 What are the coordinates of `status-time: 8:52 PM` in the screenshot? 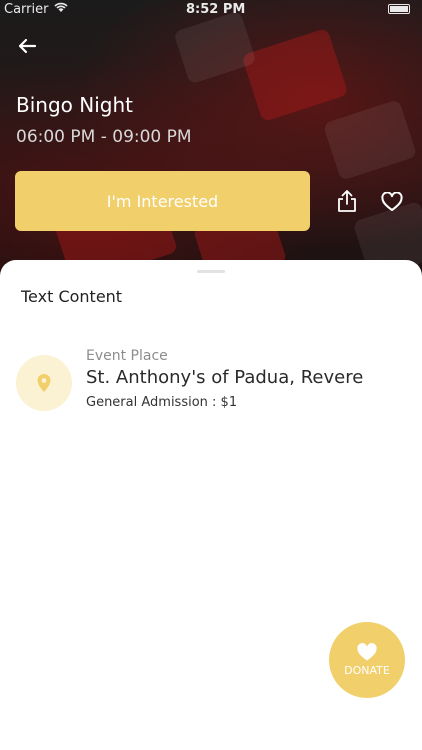 It's located at (216, 9).